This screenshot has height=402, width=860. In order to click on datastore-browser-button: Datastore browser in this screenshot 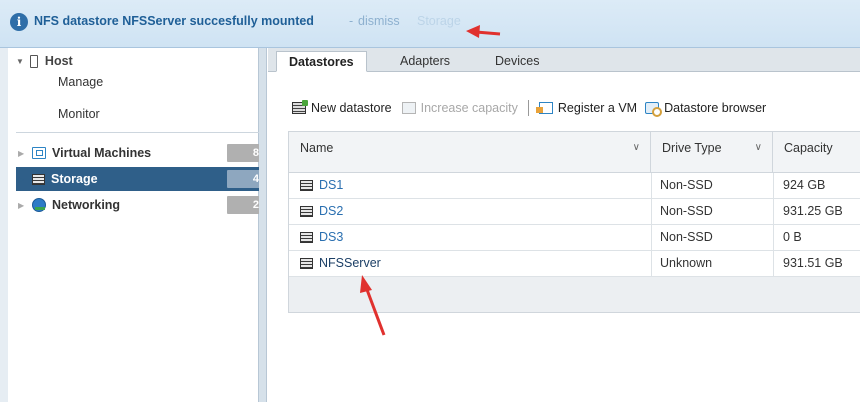, I will do `click(706, 109)`.